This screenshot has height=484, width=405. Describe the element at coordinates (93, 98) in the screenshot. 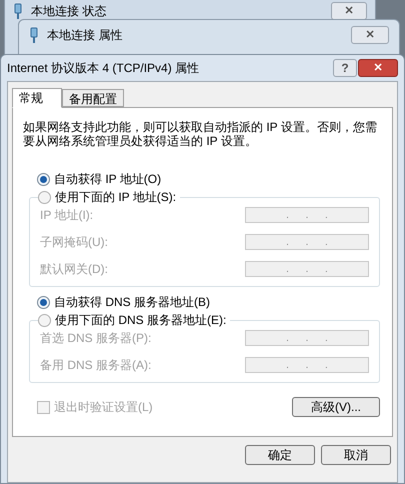

I see `tab: 备用配置` at that location.